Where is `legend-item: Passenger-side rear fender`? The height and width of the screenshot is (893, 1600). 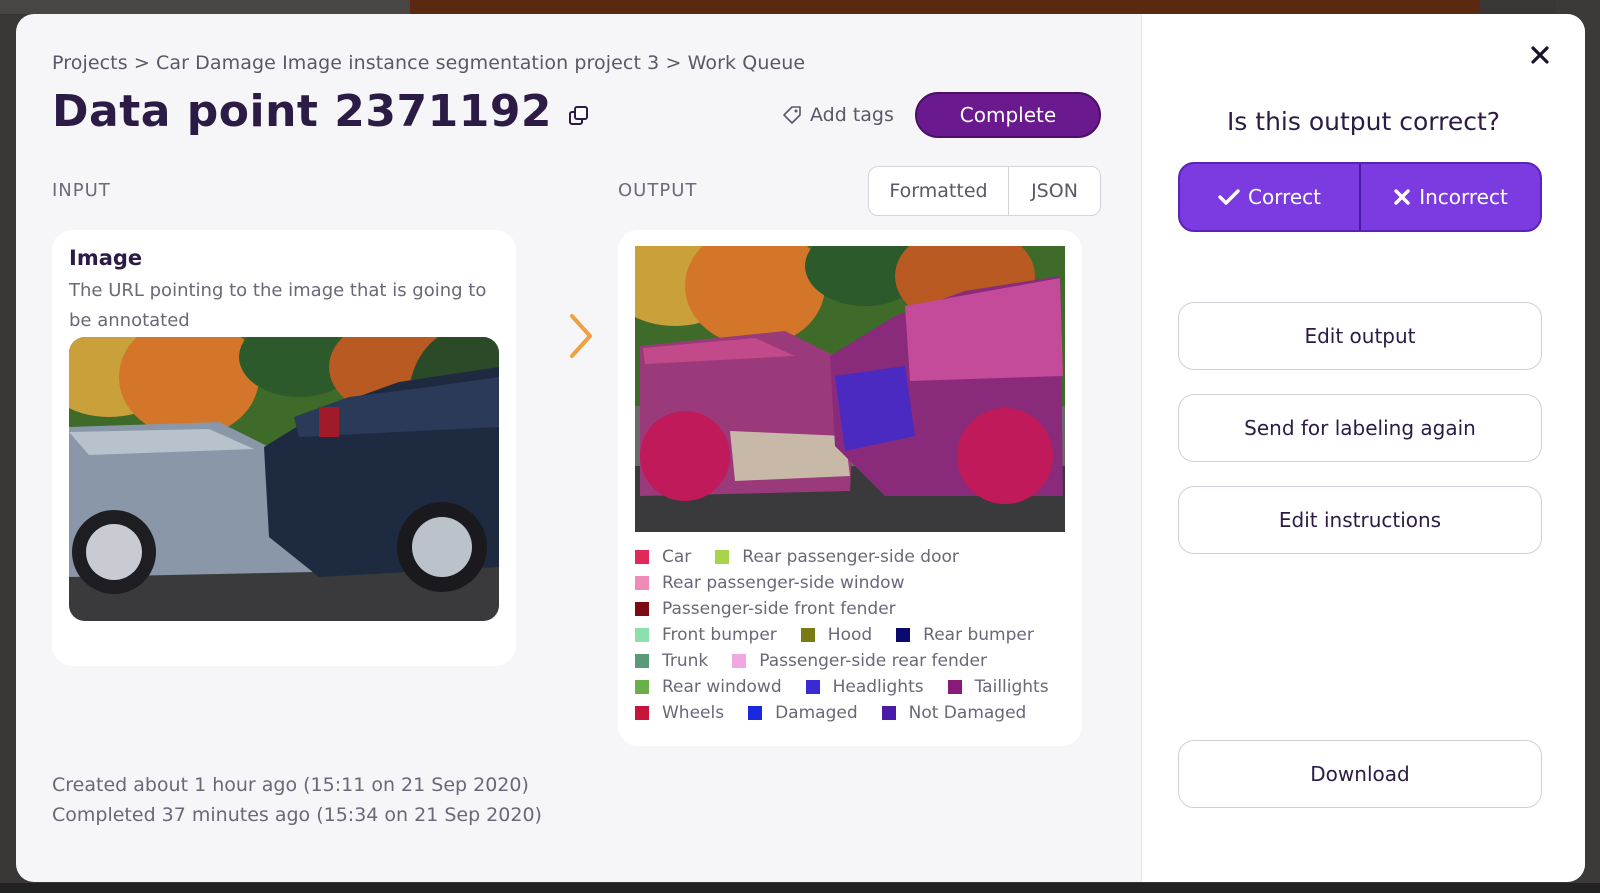
legend-item: Passenger-side rear fender is located at coordinates (859, 661).